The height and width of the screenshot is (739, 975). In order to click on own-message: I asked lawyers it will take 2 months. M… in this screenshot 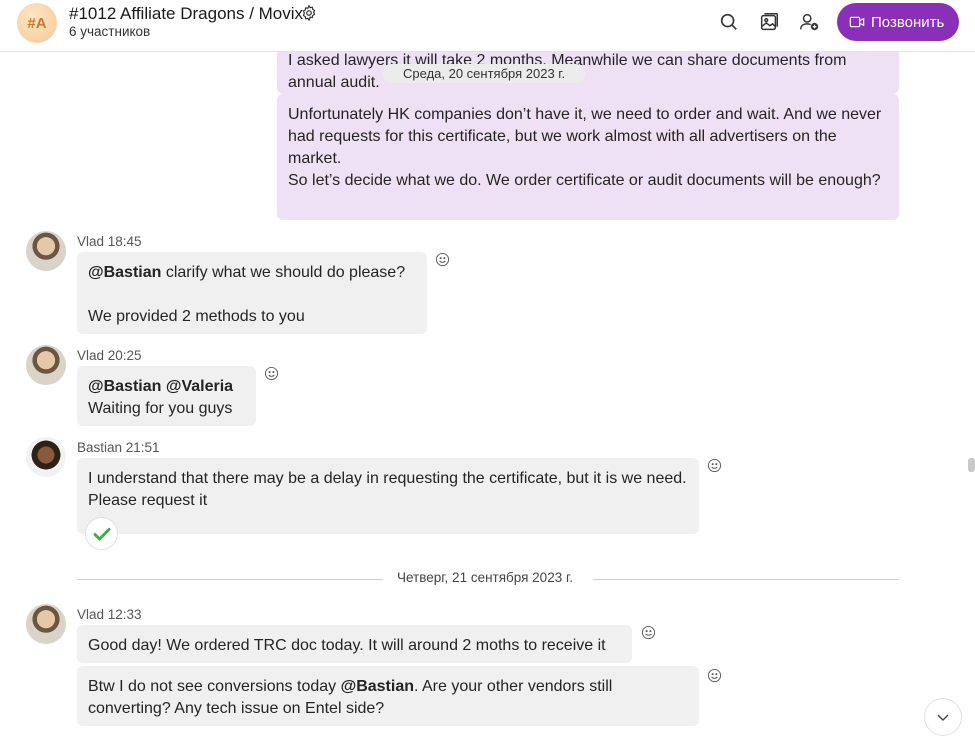, I will do `click(588, 73)`.